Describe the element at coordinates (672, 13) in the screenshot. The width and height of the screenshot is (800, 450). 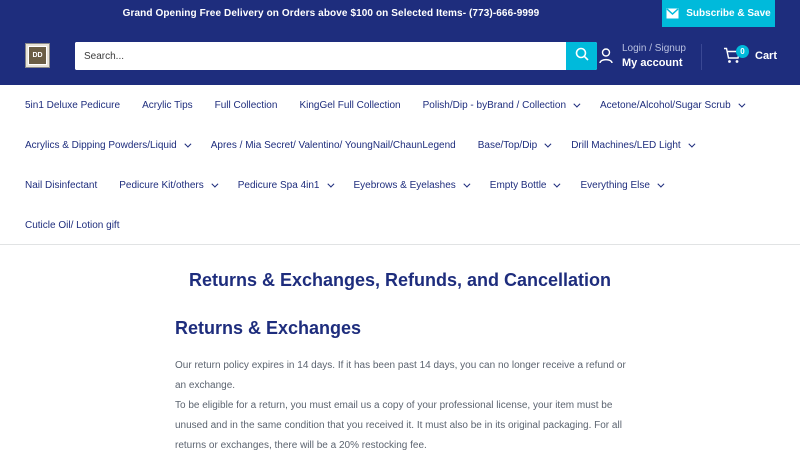
I see `mail-icon` at that location.